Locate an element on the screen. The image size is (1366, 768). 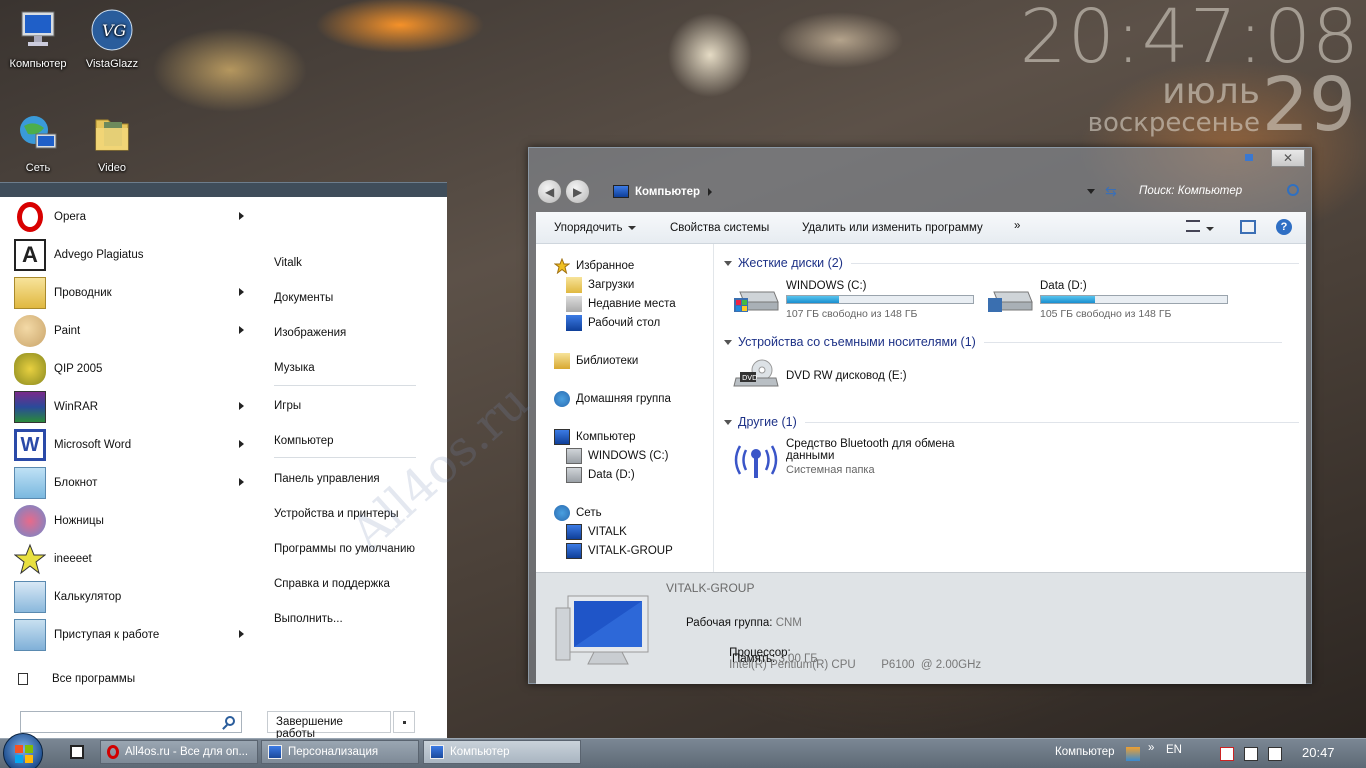
collapse-icon is located at coordinates (728, 342).